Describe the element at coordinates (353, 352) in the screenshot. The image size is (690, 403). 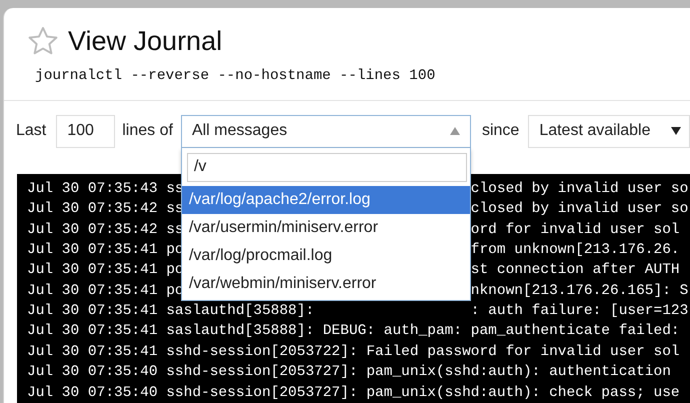
I see `log-line: Jul 30 07:35:41 sshd-session[2053722]: Failed password for invalid user sol` at that location.